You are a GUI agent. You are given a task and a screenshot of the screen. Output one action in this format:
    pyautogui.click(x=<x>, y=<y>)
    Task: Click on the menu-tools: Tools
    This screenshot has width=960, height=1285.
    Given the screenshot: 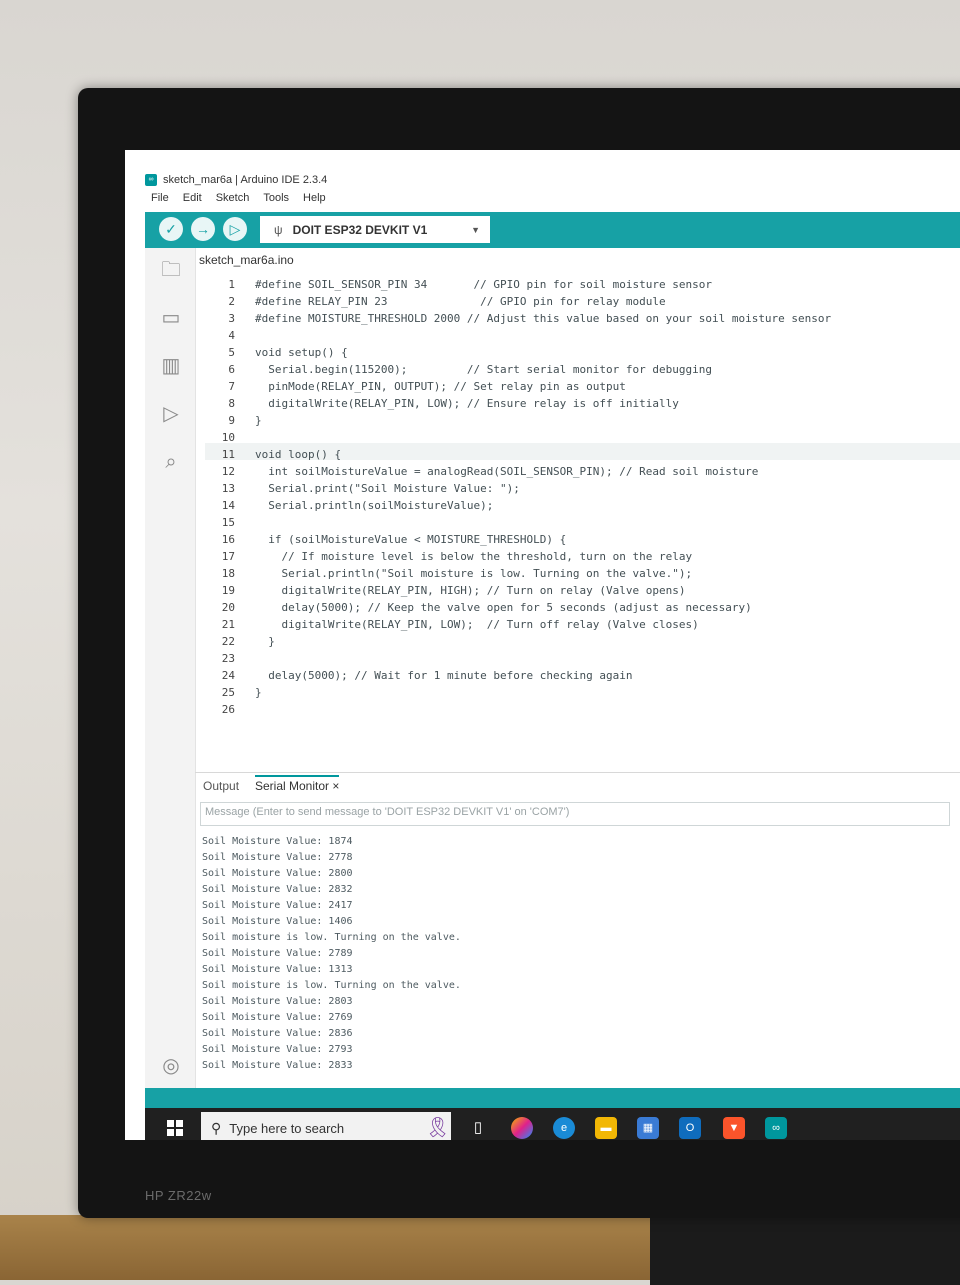 What is the action you would take?
    pyautogui.click(x=276, y=201)
    